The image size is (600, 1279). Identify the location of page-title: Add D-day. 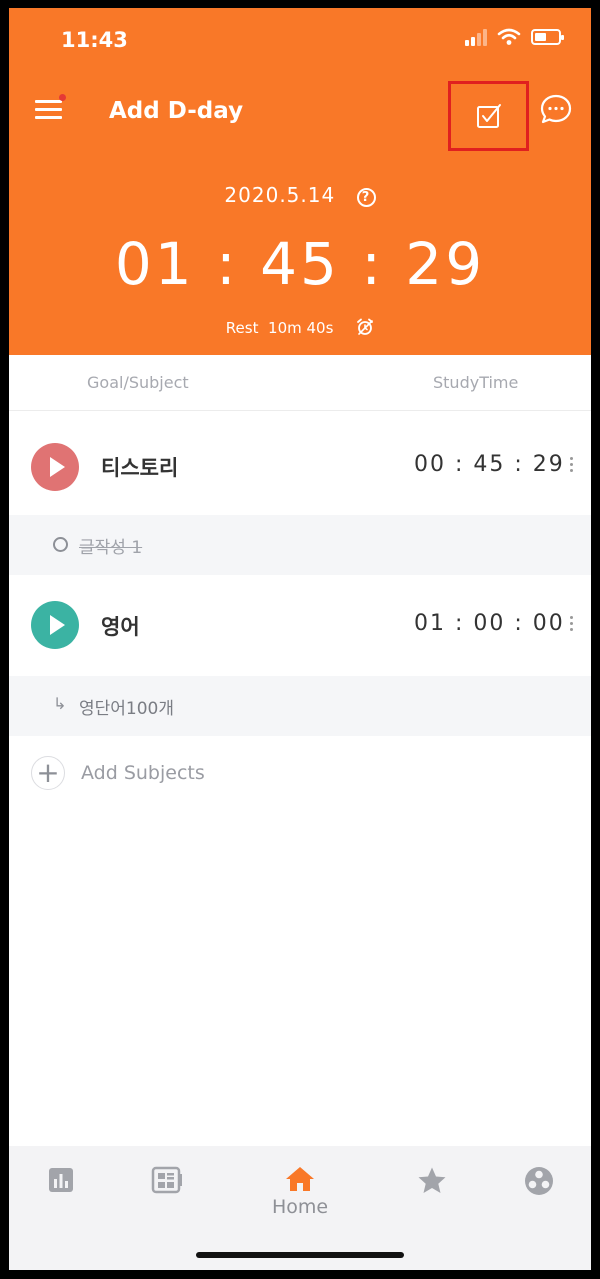
(176, 111).